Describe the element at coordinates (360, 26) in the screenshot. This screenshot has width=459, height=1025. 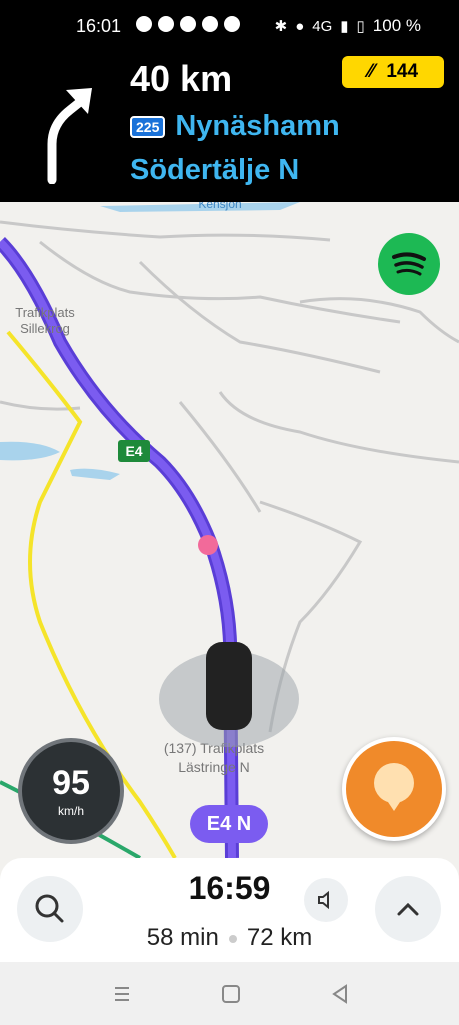
I see `battery-icon: ▯` at that location.